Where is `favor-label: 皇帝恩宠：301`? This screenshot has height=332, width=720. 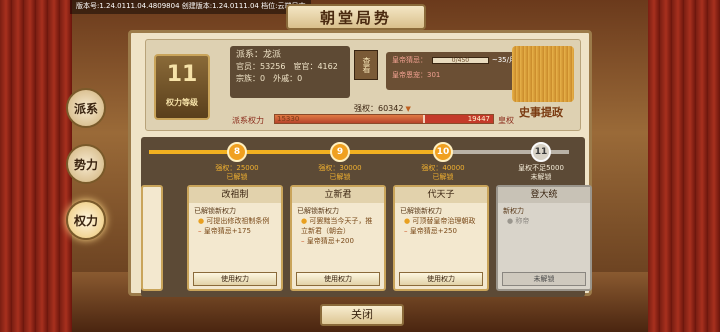 favor-label: 皇帝恩宠：301 is located at coordinates (416, 75).